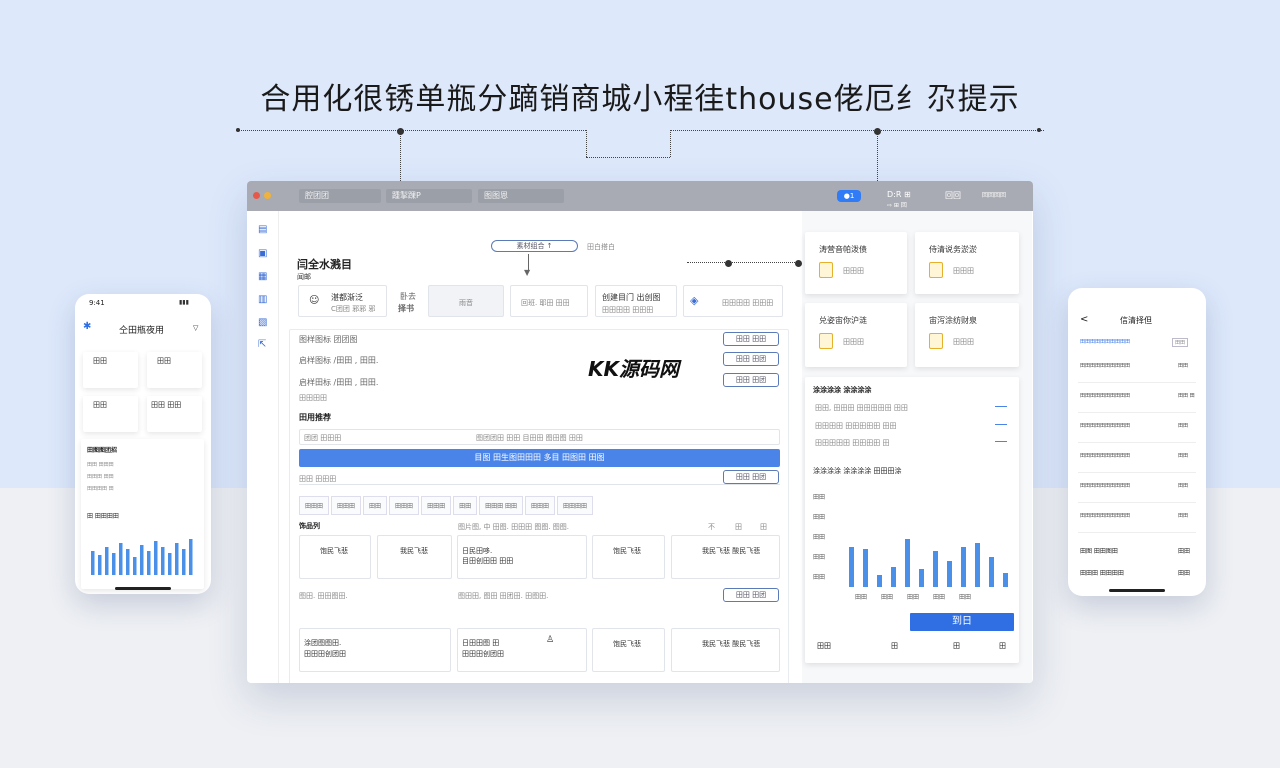  I want to click on product-card: 涂团图图田. 田田田创团田, so click(375, 650).